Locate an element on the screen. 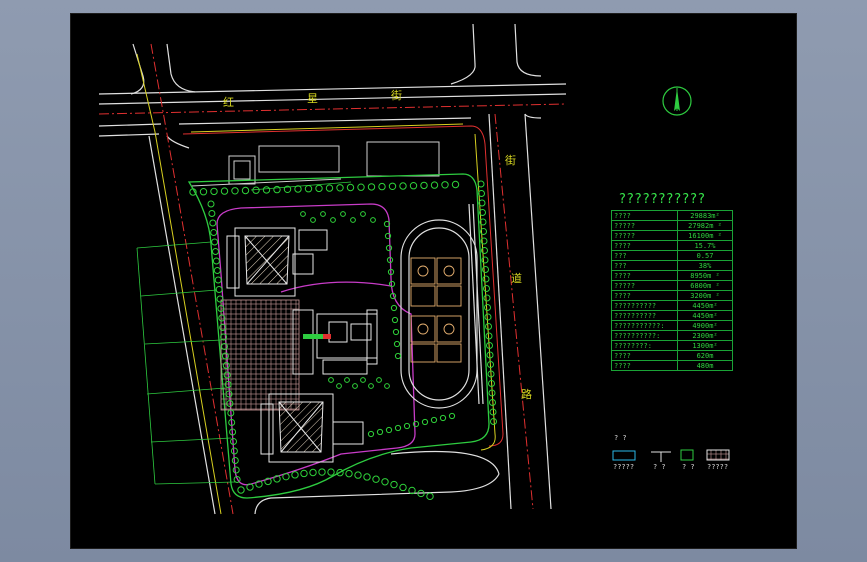 This screenshot has width=867, height=562. table-row: ???? 620m is located at coordinates (672, 355).